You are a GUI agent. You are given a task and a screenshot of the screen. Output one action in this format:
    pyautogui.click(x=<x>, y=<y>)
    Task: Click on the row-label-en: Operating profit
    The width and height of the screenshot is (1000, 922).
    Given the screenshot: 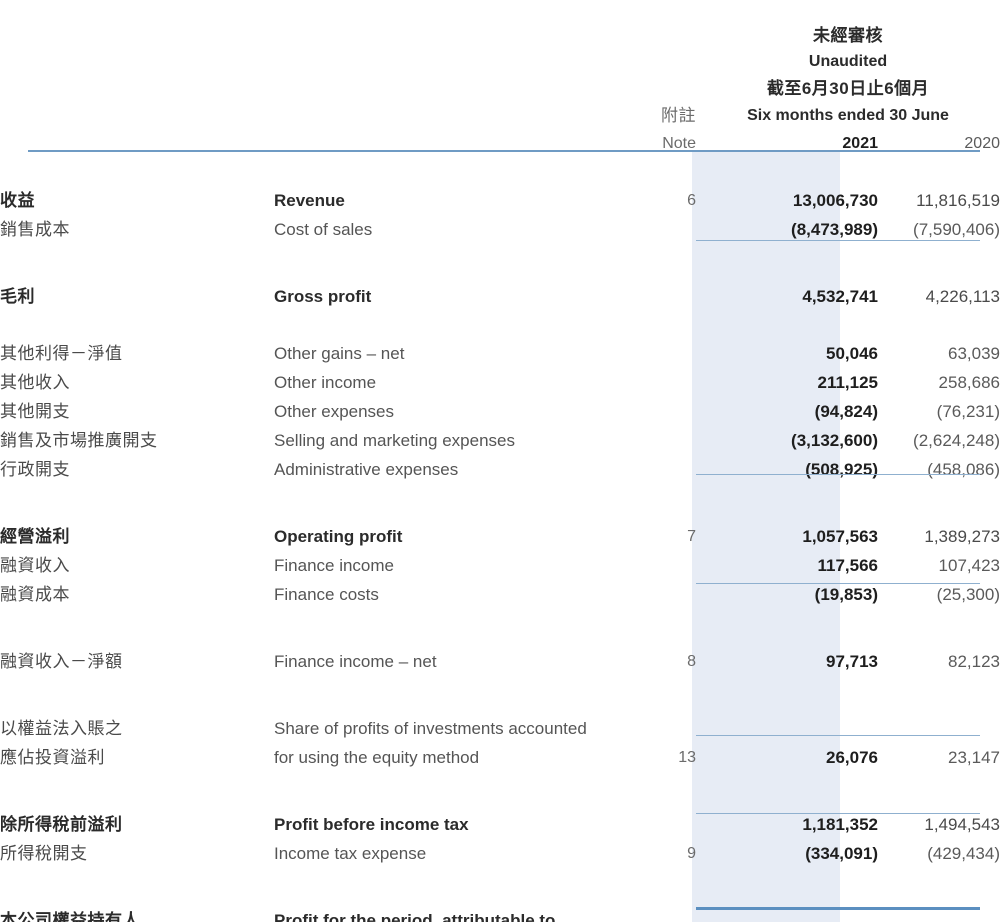 What is the action you would take?
    pyautogui.click(x=338, y=536)
    